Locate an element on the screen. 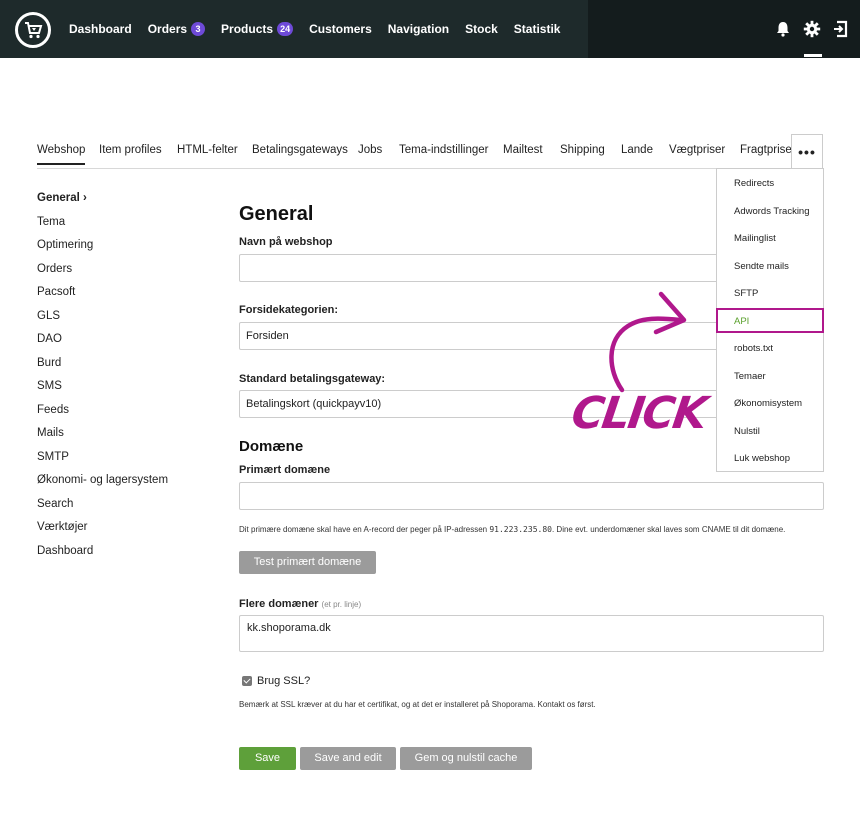 The image size is (860, 828). nav-label: Statistik is located at coordinates (537, 29).